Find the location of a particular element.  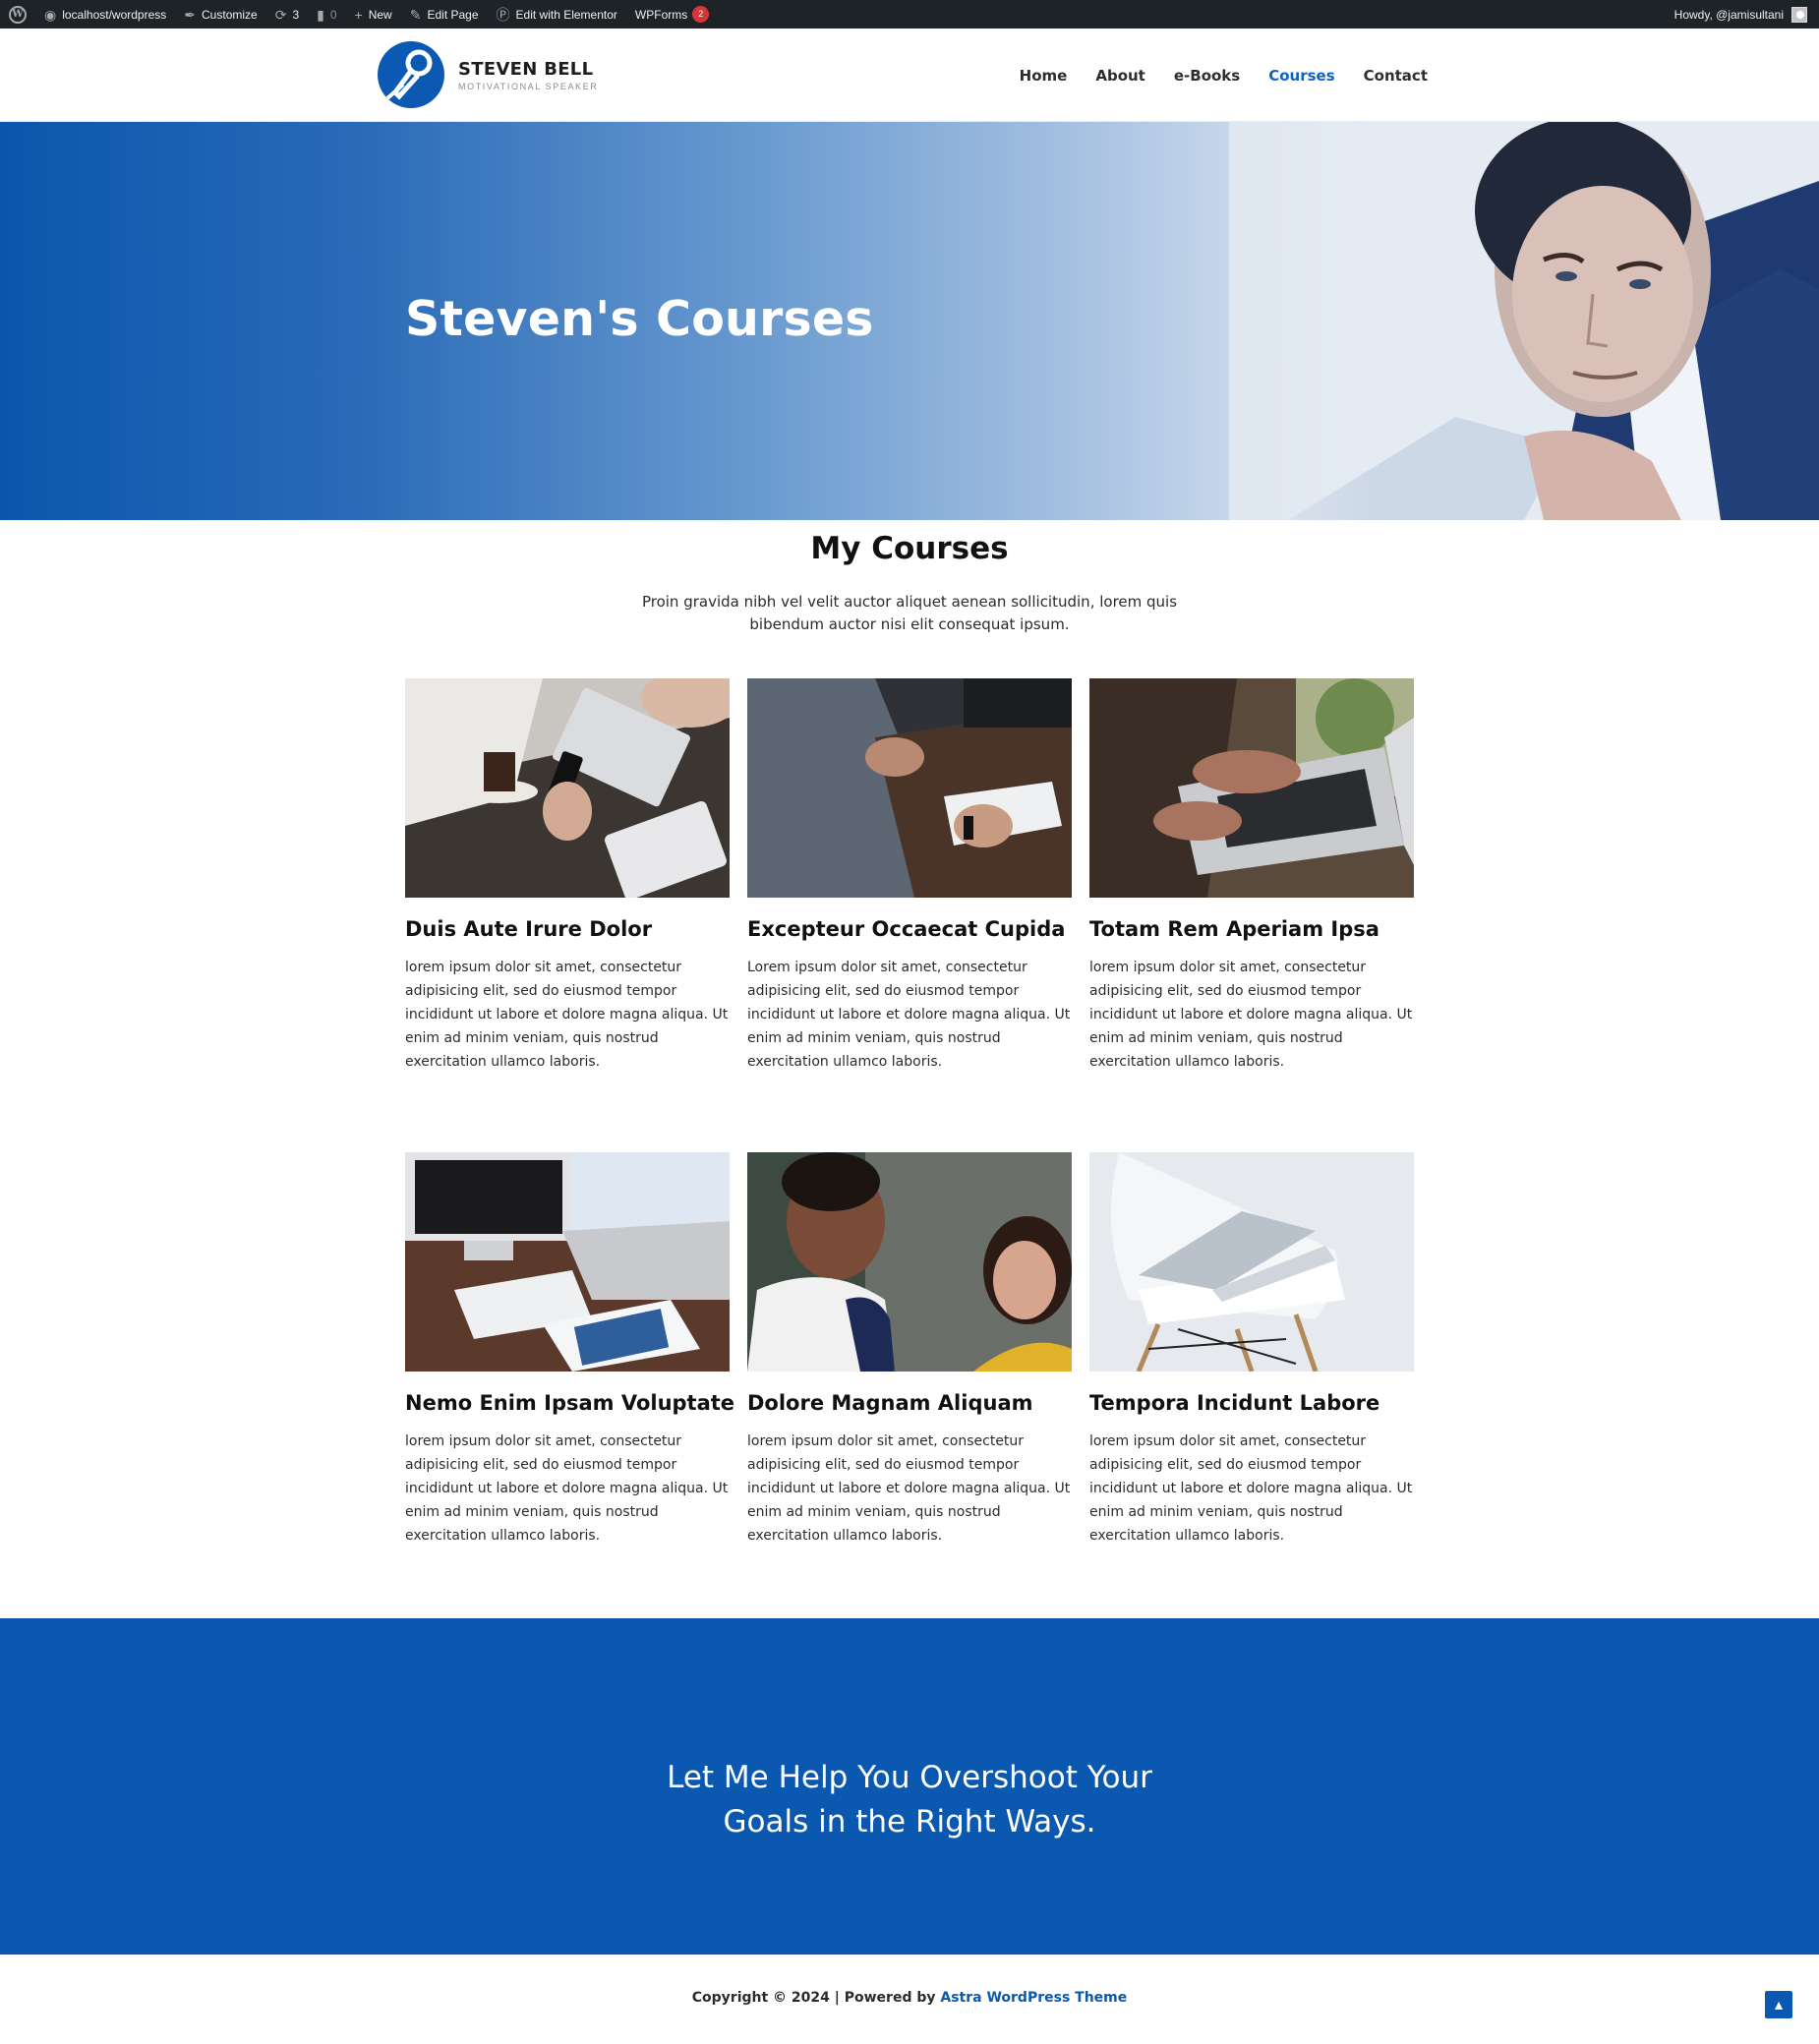

comments-count: 0 is located at coordinates (333, 14).